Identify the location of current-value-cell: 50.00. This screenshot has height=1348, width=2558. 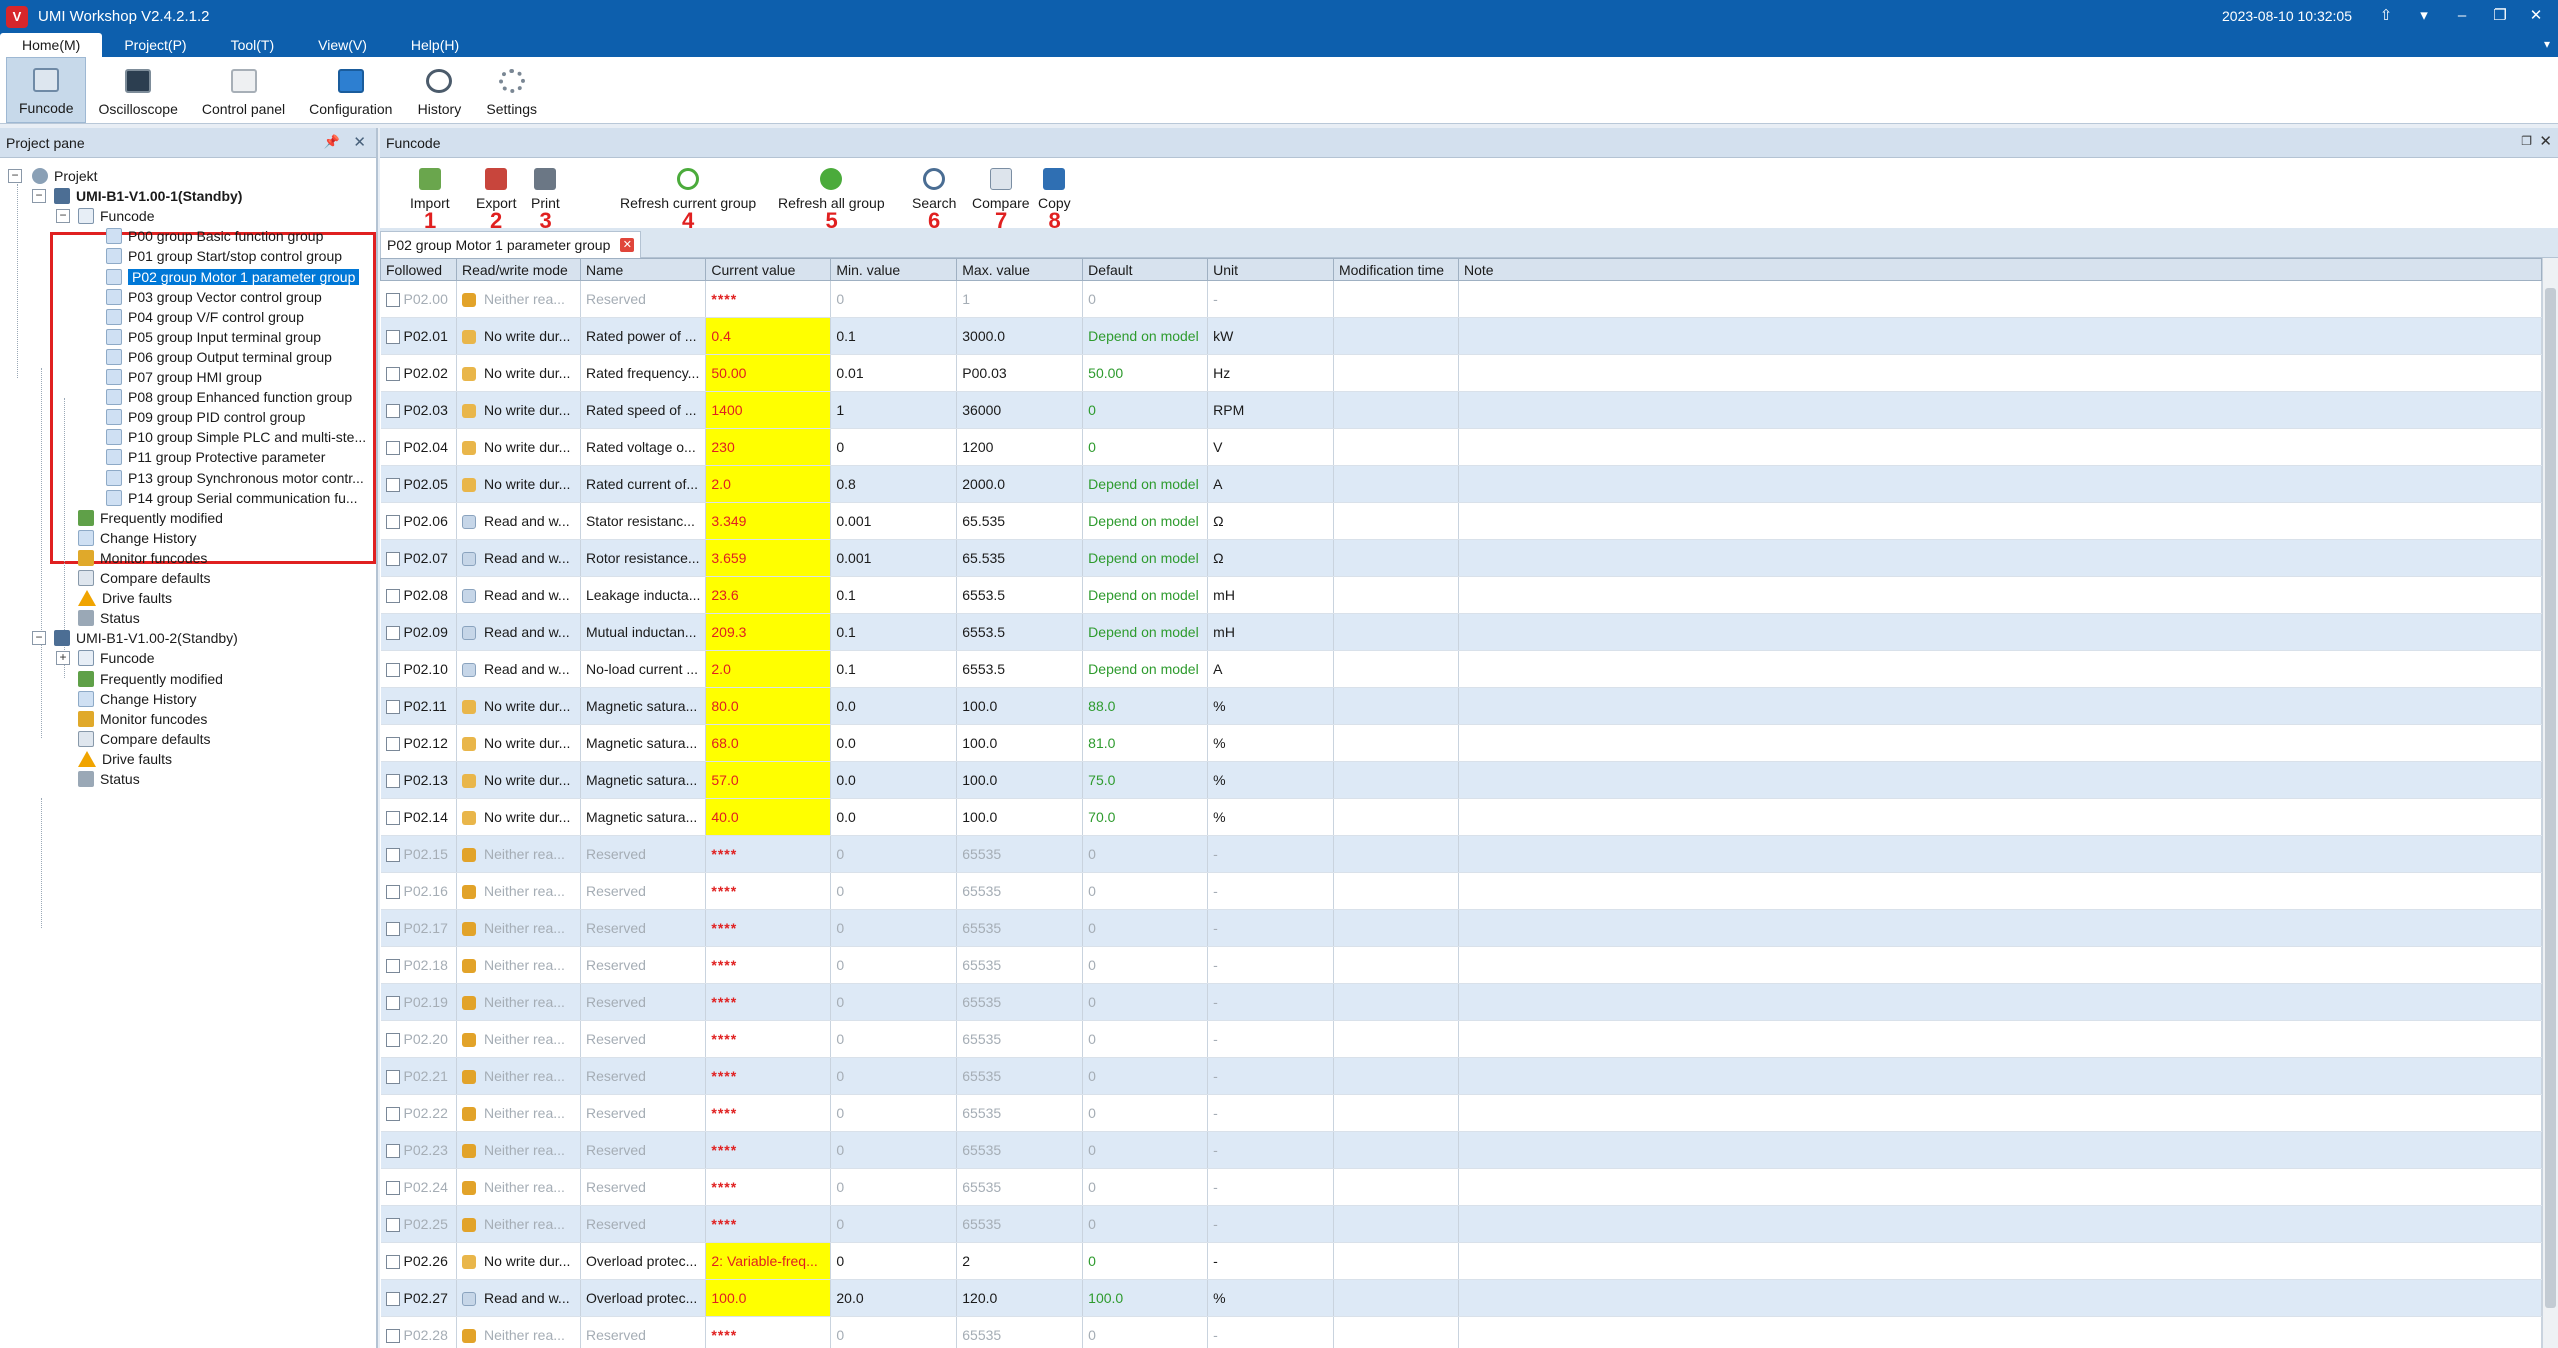
(768, 373).